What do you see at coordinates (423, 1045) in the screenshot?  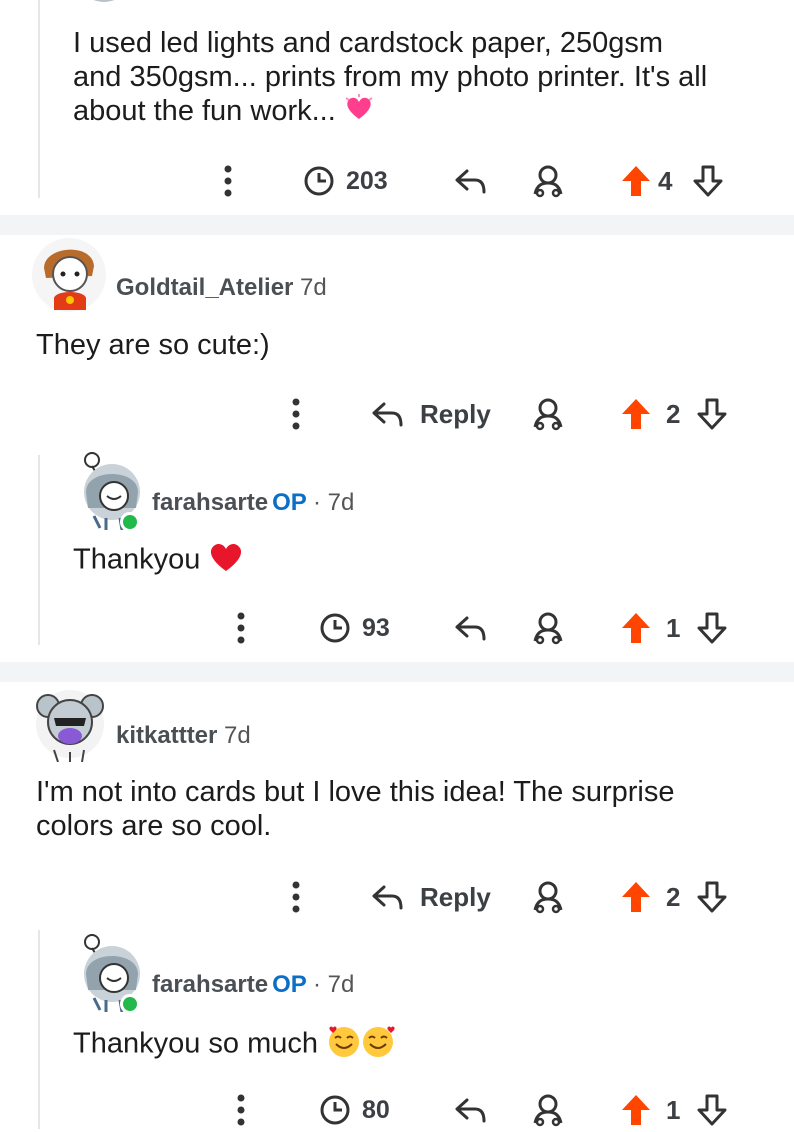 I see `comment-text: Thankyou so much` at bounding box center [423, 1045].